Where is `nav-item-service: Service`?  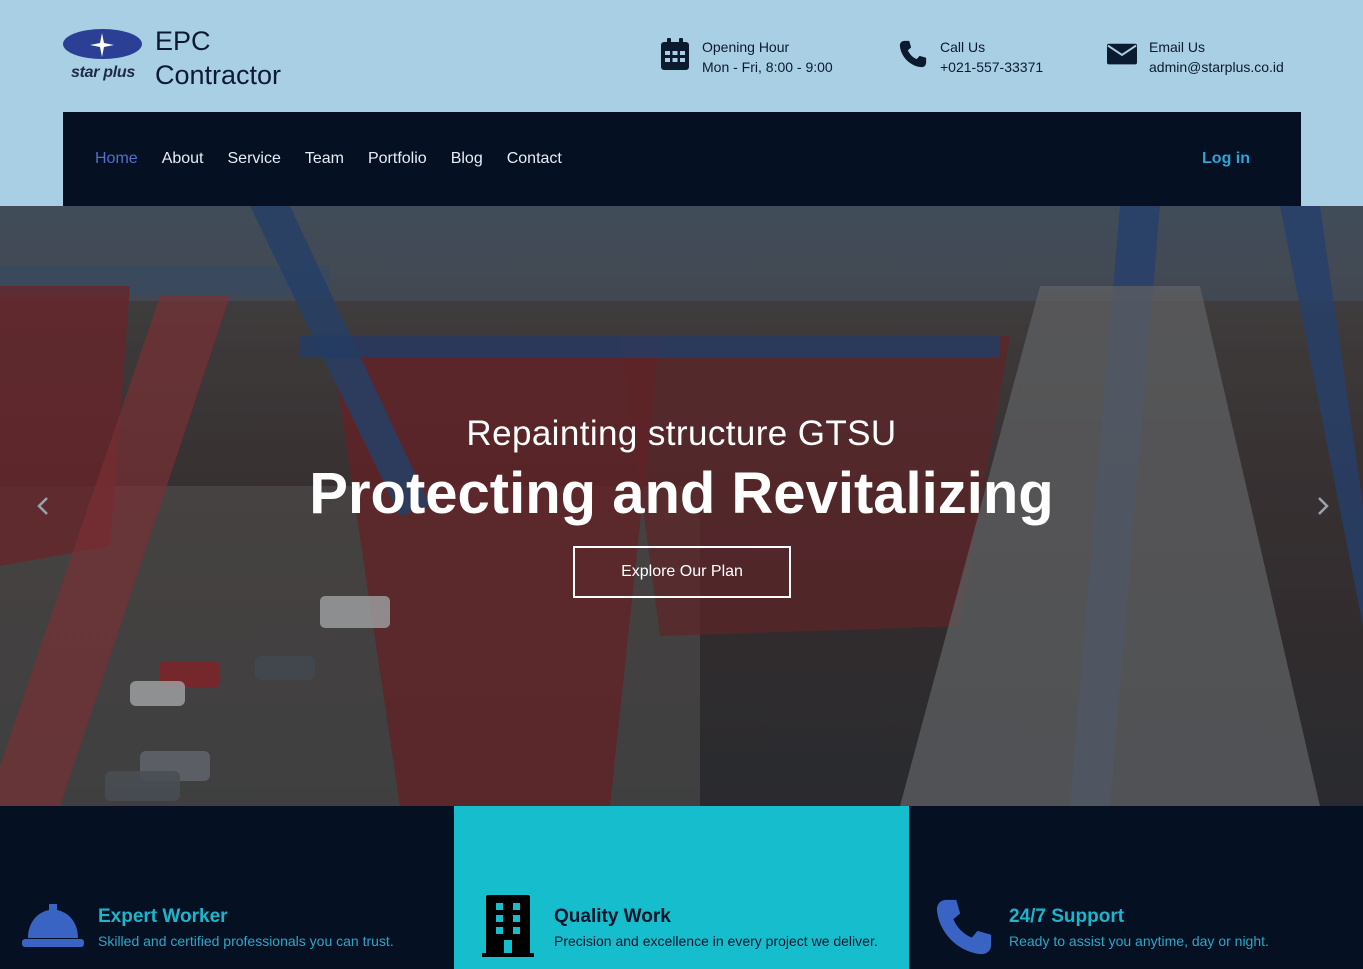 nav-item-service: Service is located at coordinates (254, 159).